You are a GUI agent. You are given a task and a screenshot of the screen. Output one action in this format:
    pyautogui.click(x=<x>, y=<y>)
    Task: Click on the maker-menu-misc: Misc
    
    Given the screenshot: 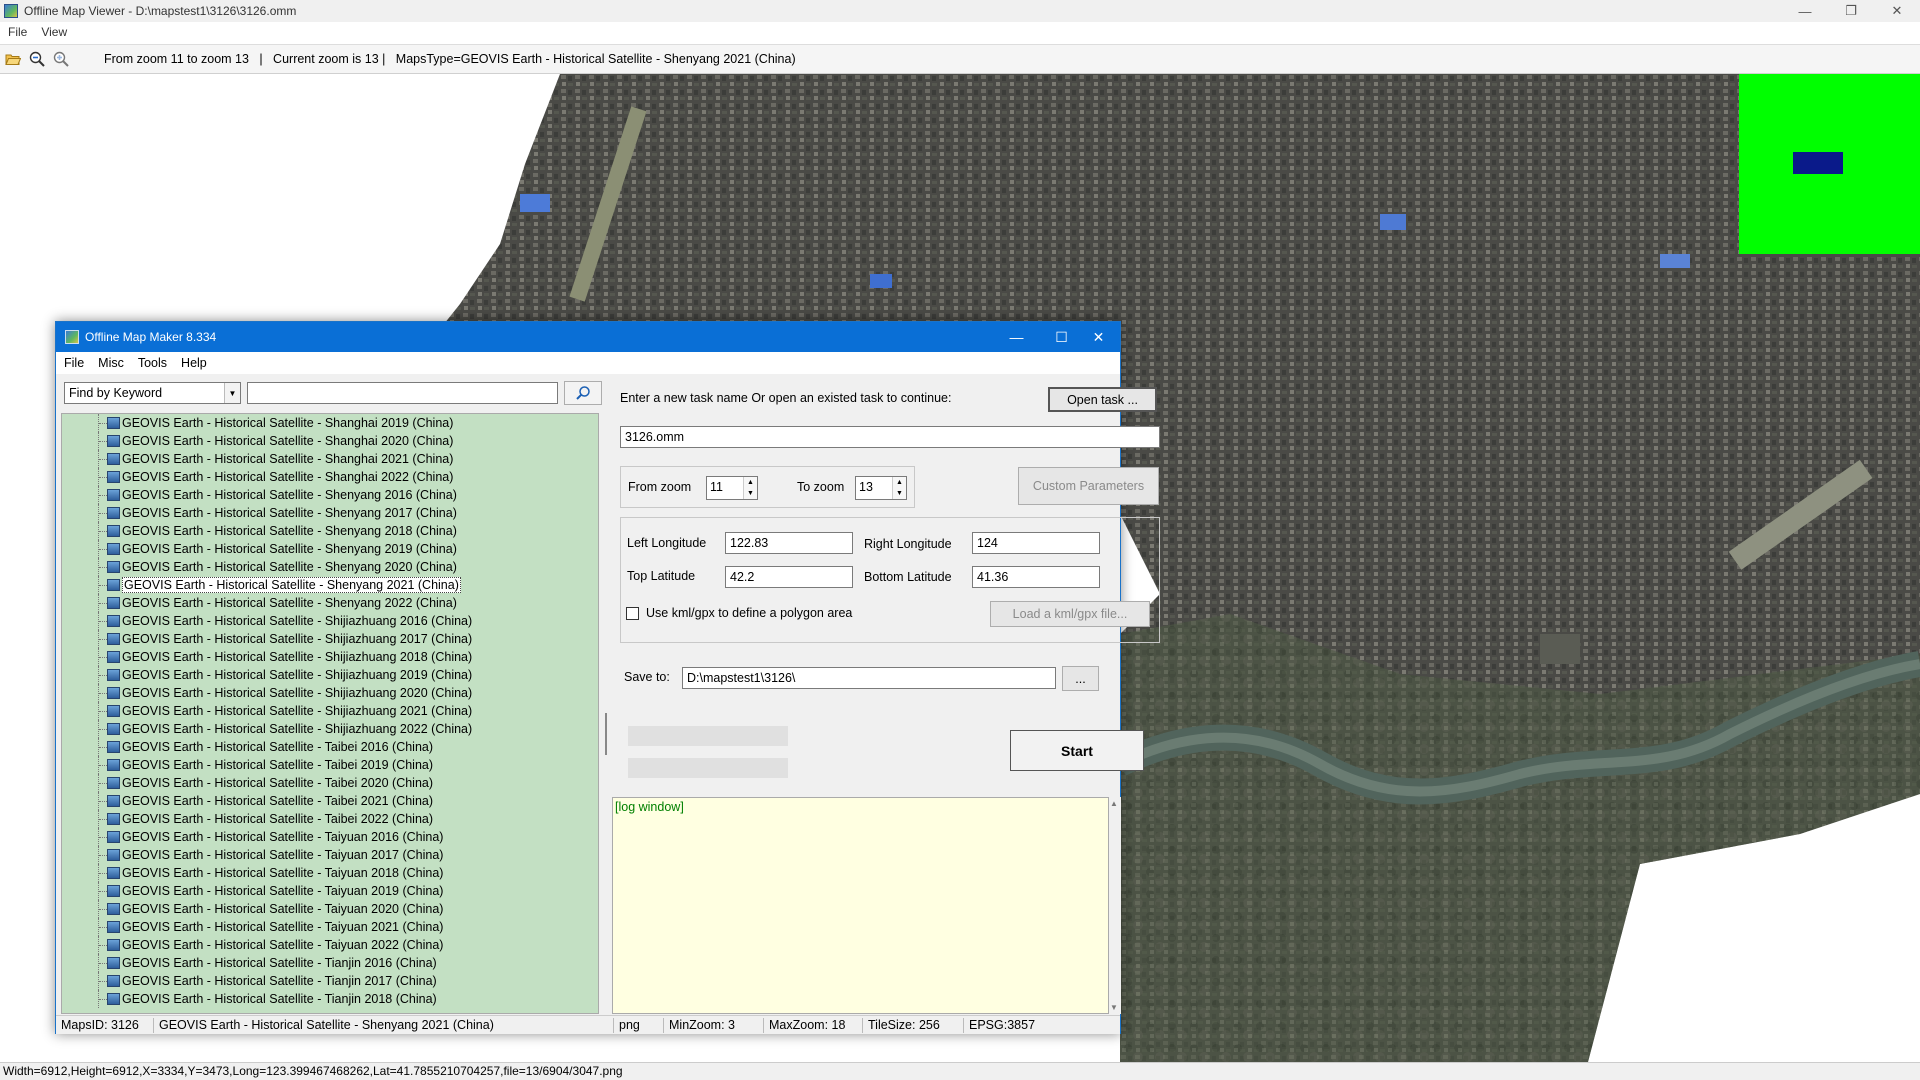 What is the action you would take?
    pyautogui.click(x=111, y=363)
    